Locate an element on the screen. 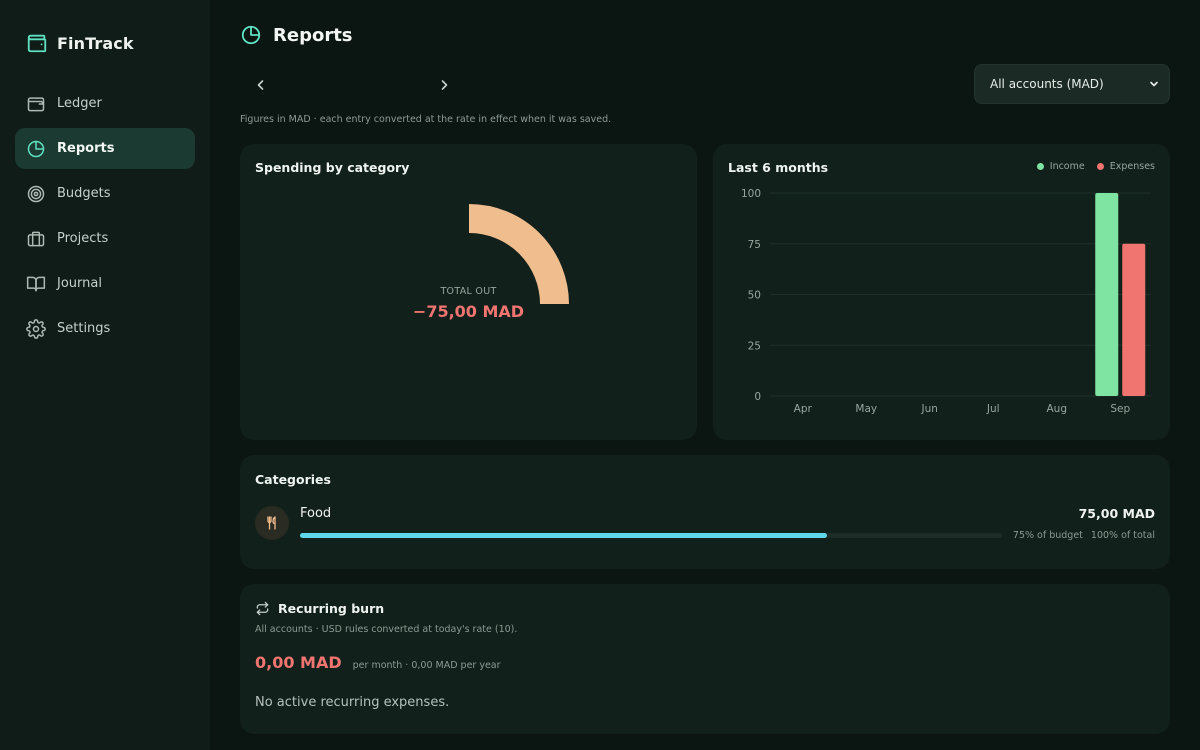  recurring-amount: 0,00 MAD is located at coordinates (298, 662).